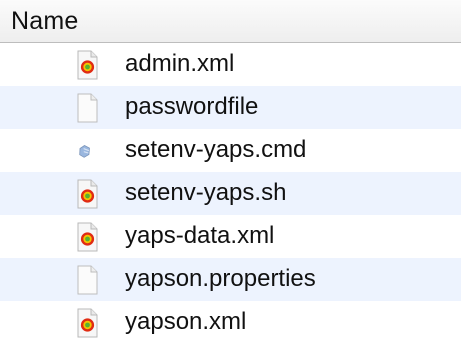  Describe the element at coordinates (230, 352) in the screenshot. I see `empty-row` at that location.